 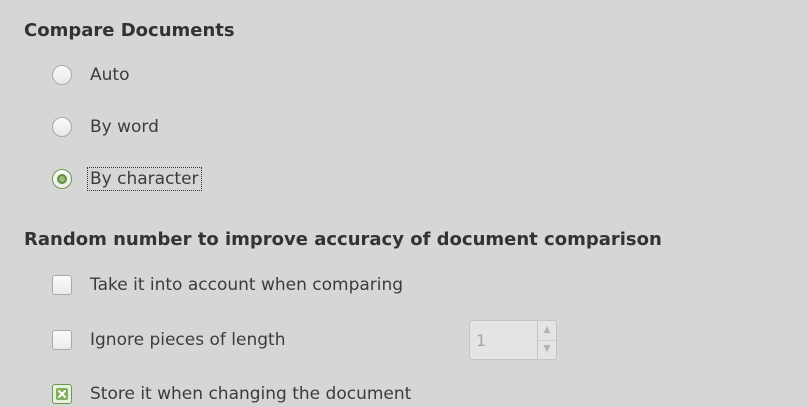 I want to click on store-it-label: Store it when changing the document, so click(x=251, y=394).